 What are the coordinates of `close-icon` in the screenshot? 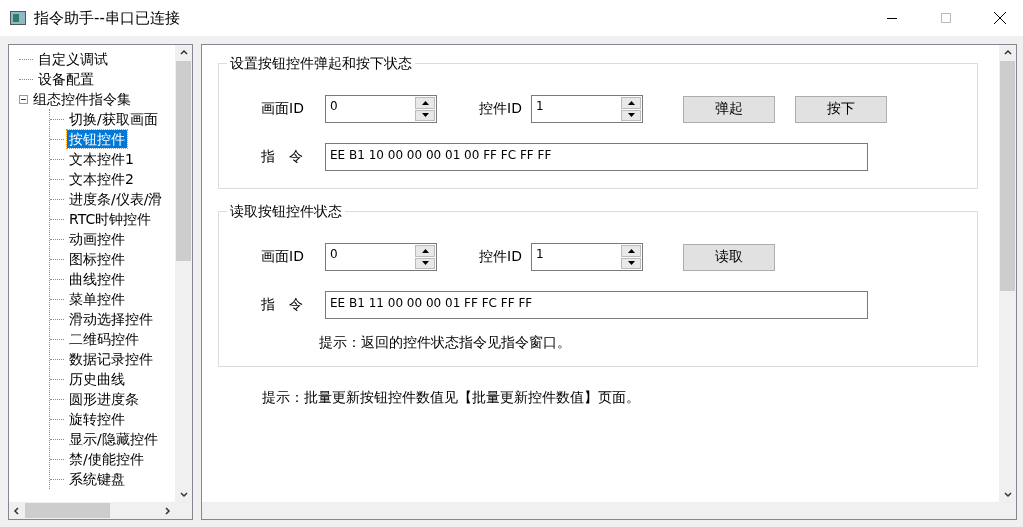 It's located at (1000, 18).